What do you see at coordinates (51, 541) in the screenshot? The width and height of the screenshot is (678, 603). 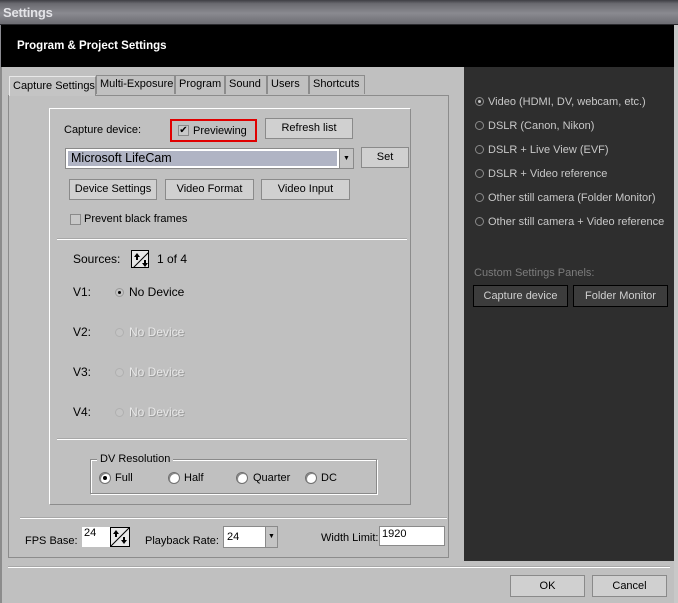 I see `fps-base-label: FPS Base:` at bounding box center [51, 541].